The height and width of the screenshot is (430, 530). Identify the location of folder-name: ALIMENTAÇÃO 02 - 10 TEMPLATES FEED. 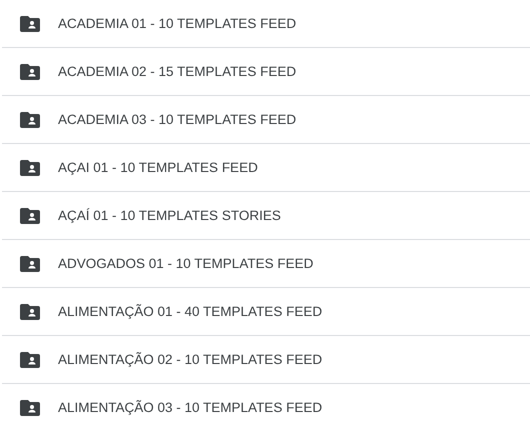
(190, 359).